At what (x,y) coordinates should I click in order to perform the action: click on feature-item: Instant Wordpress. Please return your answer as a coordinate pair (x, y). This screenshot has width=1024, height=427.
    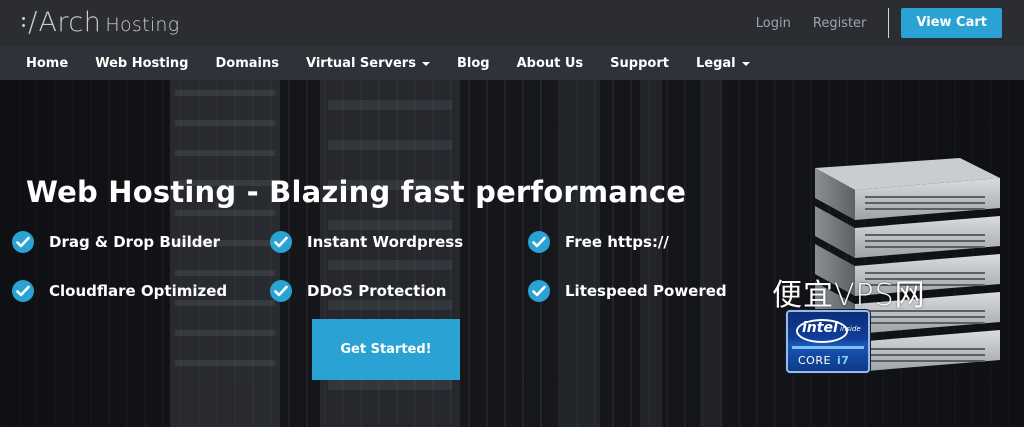
    Looking at the image, I should click on (366, 242).